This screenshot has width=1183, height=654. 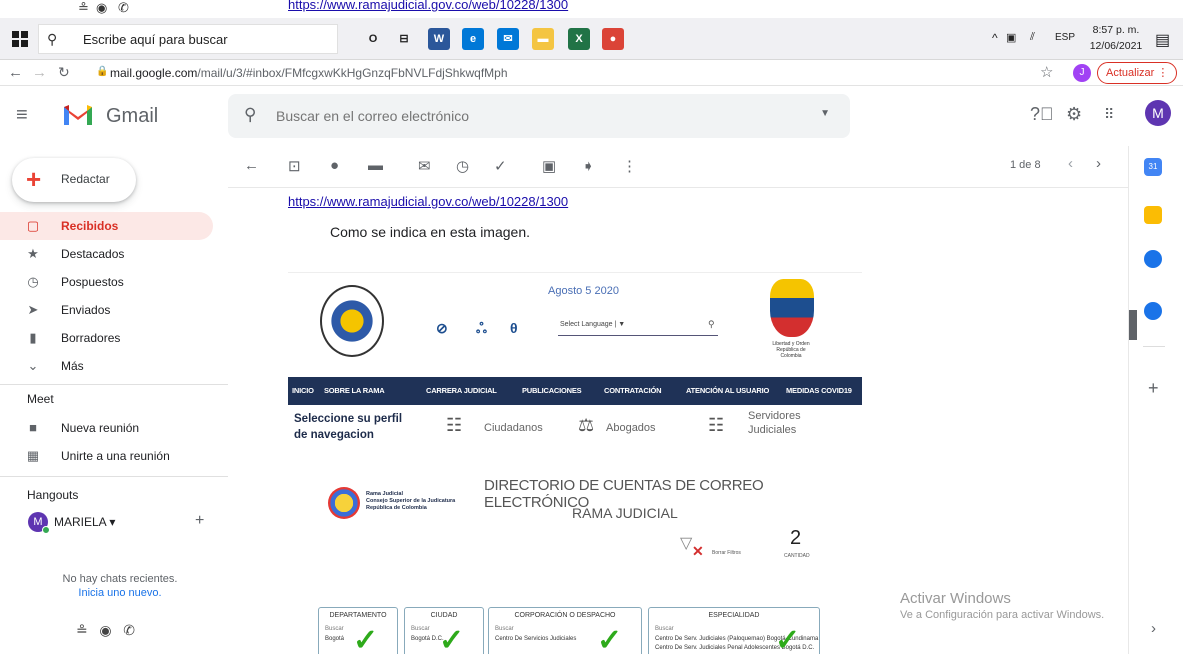 I want to click on tray-wifi-icon: ⫽, so click(x=1032, y=37).